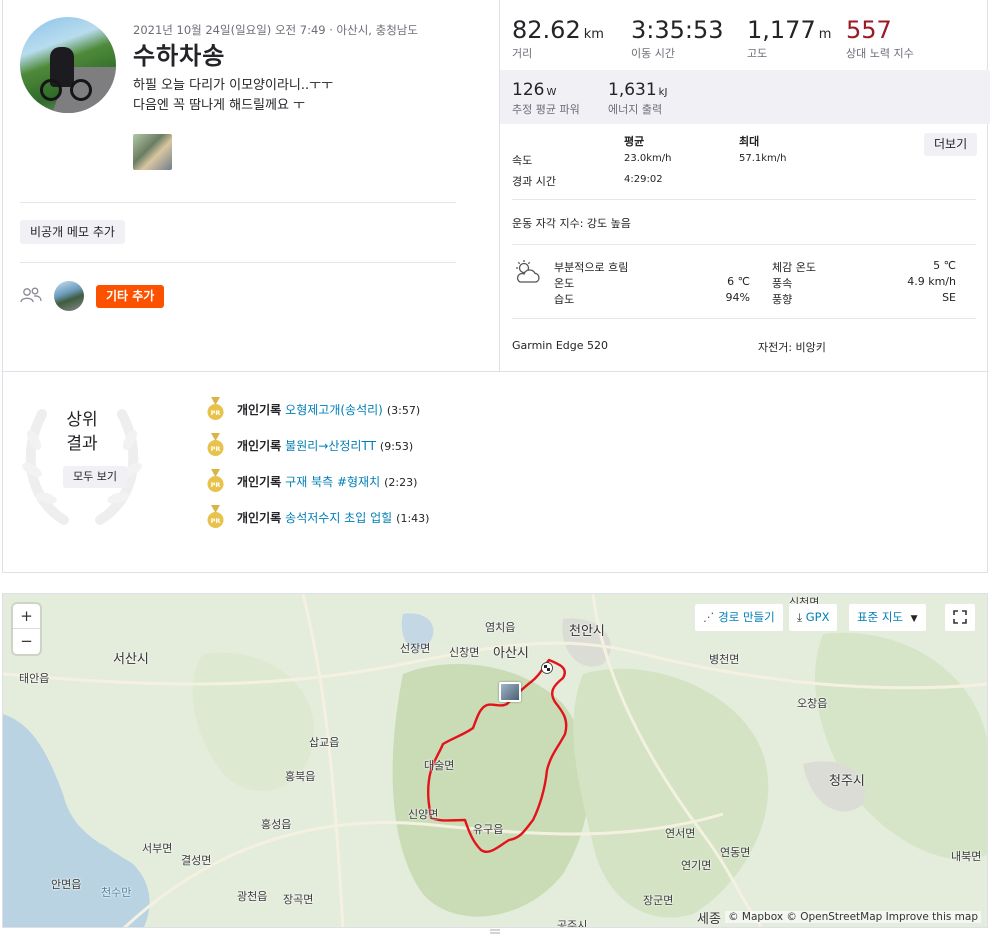  I want to click on map-place-label: 신창면, so click(464, 652).